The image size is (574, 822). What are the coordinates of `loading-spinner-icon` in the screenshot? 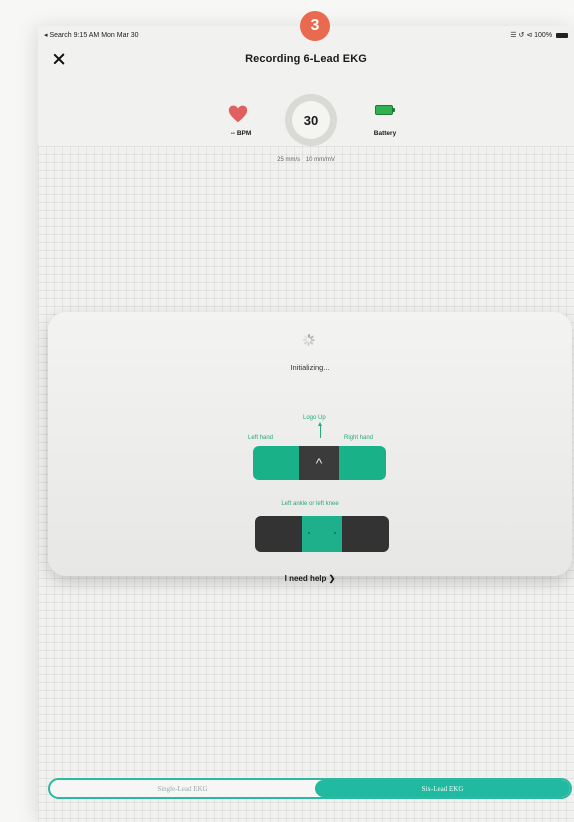 It's located at (308, 340).